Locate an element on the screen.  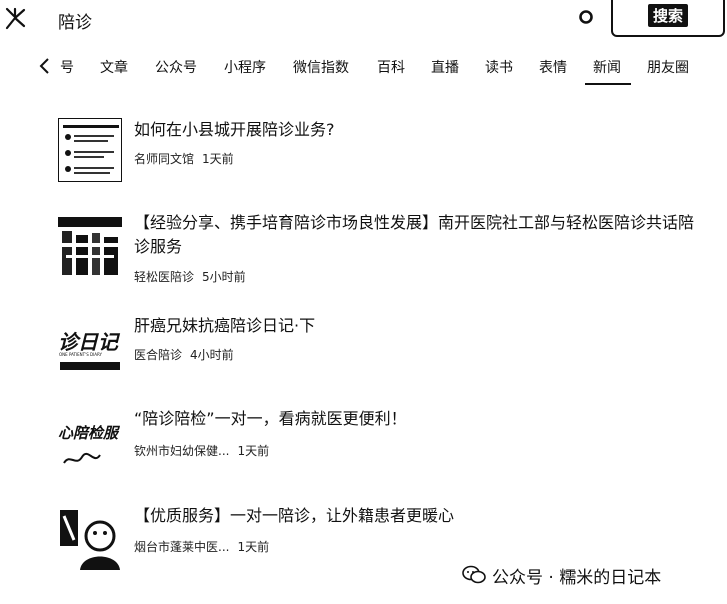
search-input: 陪诊 is located at coordinates (75, 20).